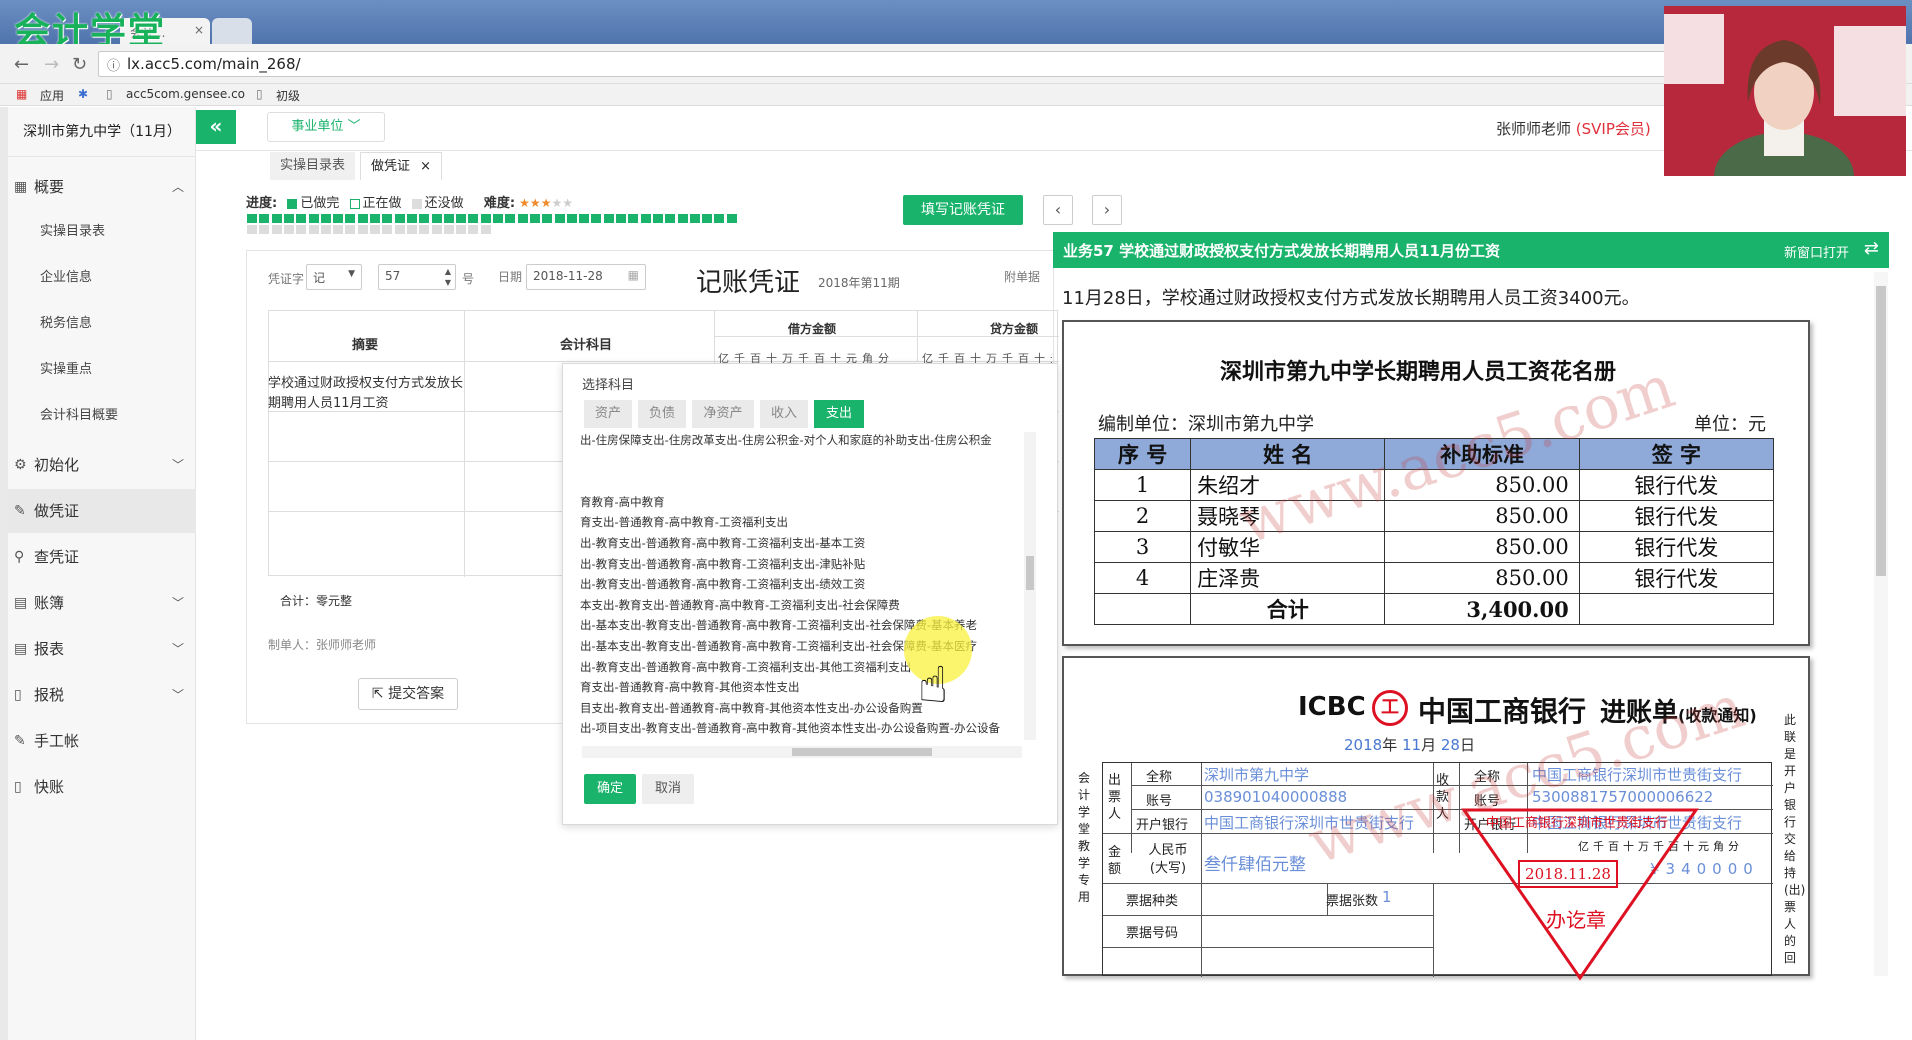  What do you see at coordinates (800, 564) in the screenshot?
I see `list-item: 出-教育支出-普通教育-高中教育-工资福利支出-津贴补贴` at bounding box center [800, 564].